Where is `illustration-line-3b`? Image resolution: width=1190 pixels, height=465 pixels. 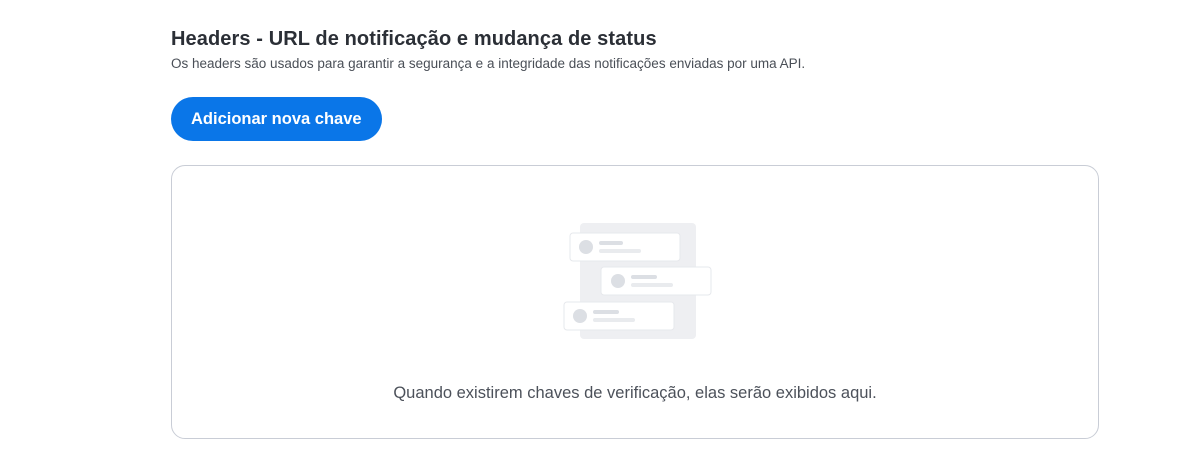
illustration-line-3b is located at coordinates (614, 320).